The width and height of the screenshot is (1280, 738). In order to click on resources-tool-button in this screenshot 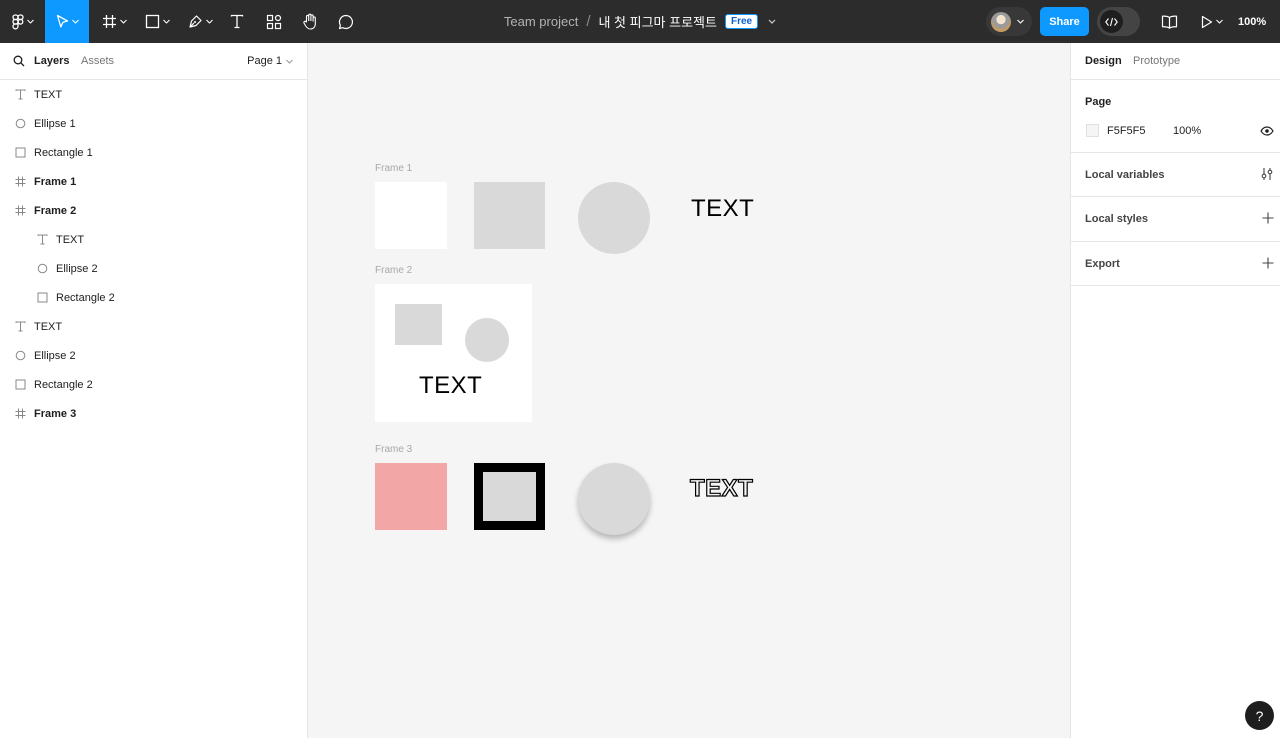, I will do `click(274, 21)`.